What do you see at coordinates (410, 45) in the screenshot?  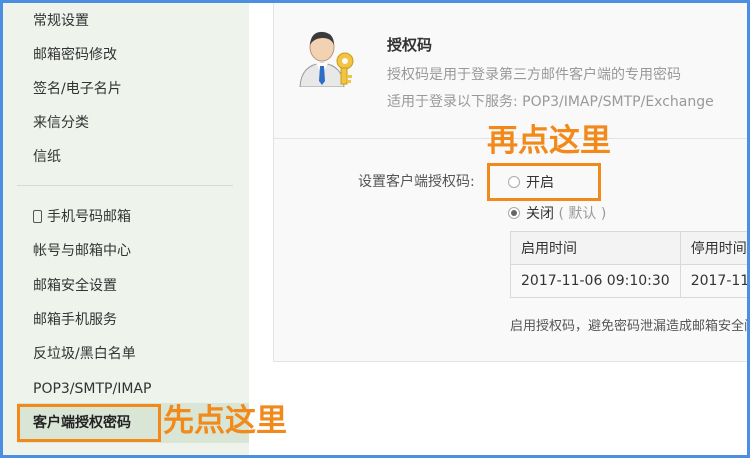 I see `auth-title: 授权码` at bounding box center [410, 45].